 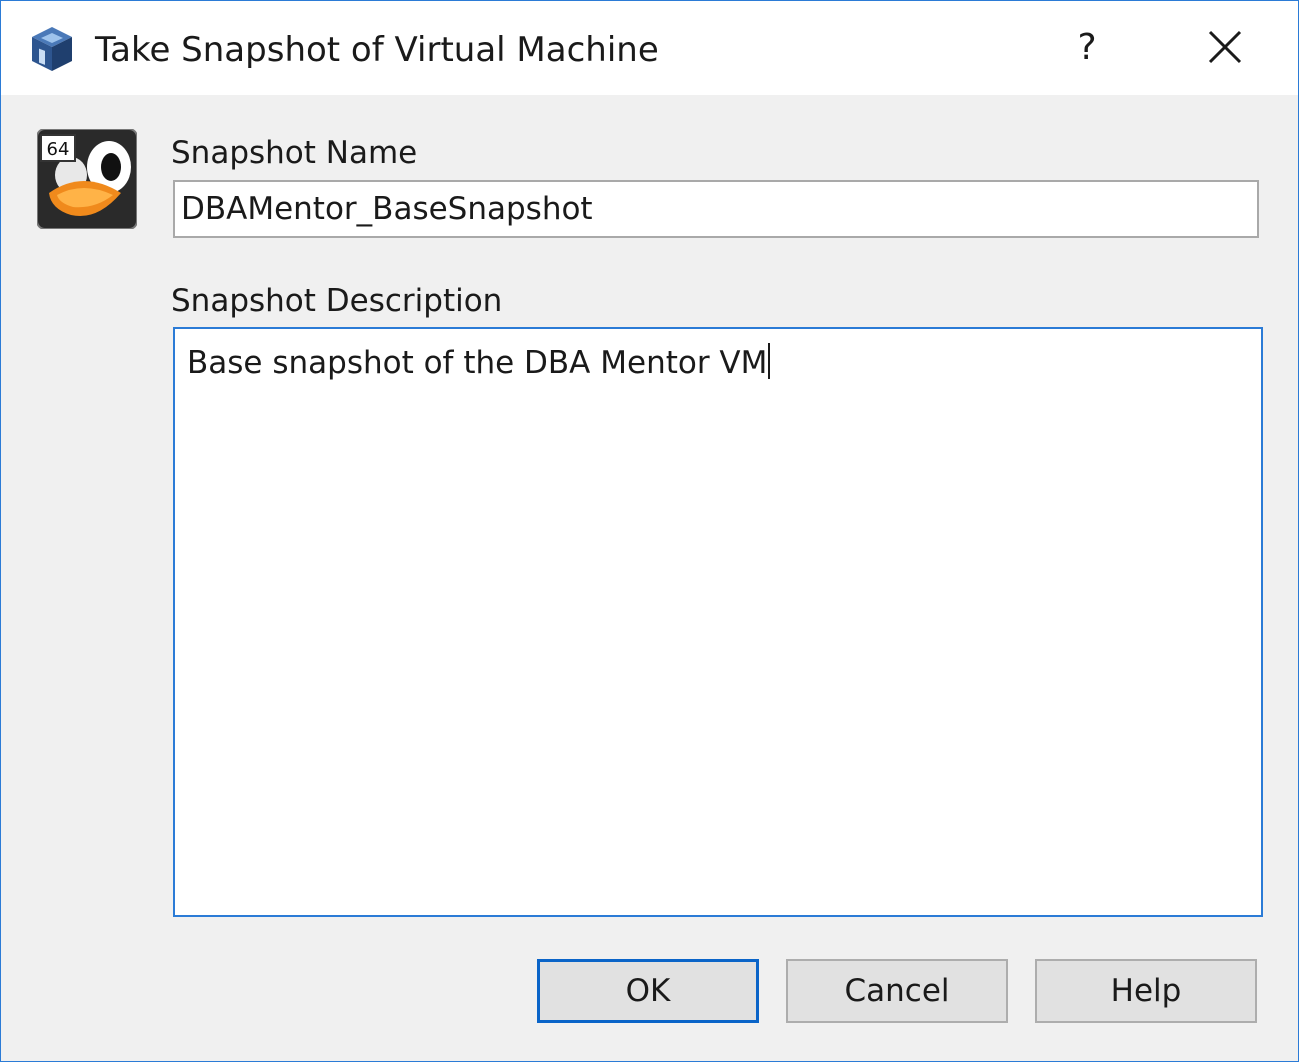 I want to click on context-help-button: ?, so click(x=1087, y=48).